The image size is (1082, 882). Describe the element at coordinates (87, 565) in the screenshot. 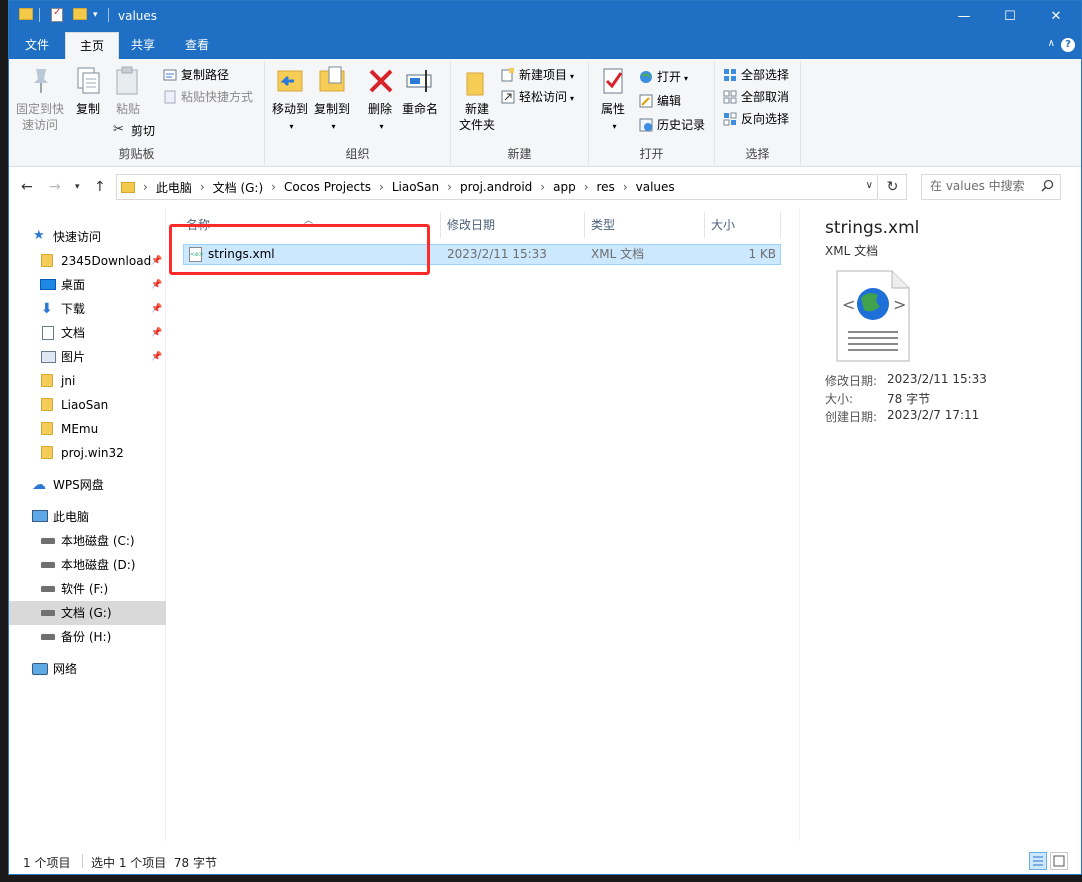

I see `nav-drive-d: 本地磁盘 (D:)` at that location.